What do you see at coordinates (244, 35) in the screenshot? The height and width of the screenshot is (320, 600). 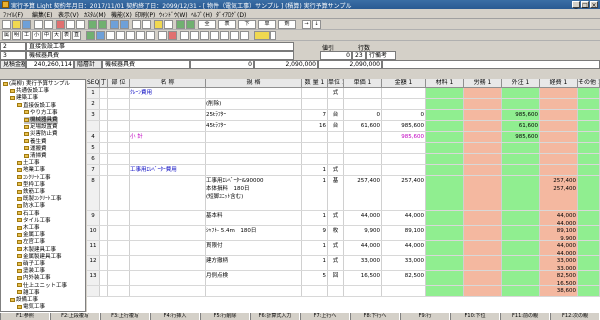 I see `lock-icon` at bounding box center [244, 35].